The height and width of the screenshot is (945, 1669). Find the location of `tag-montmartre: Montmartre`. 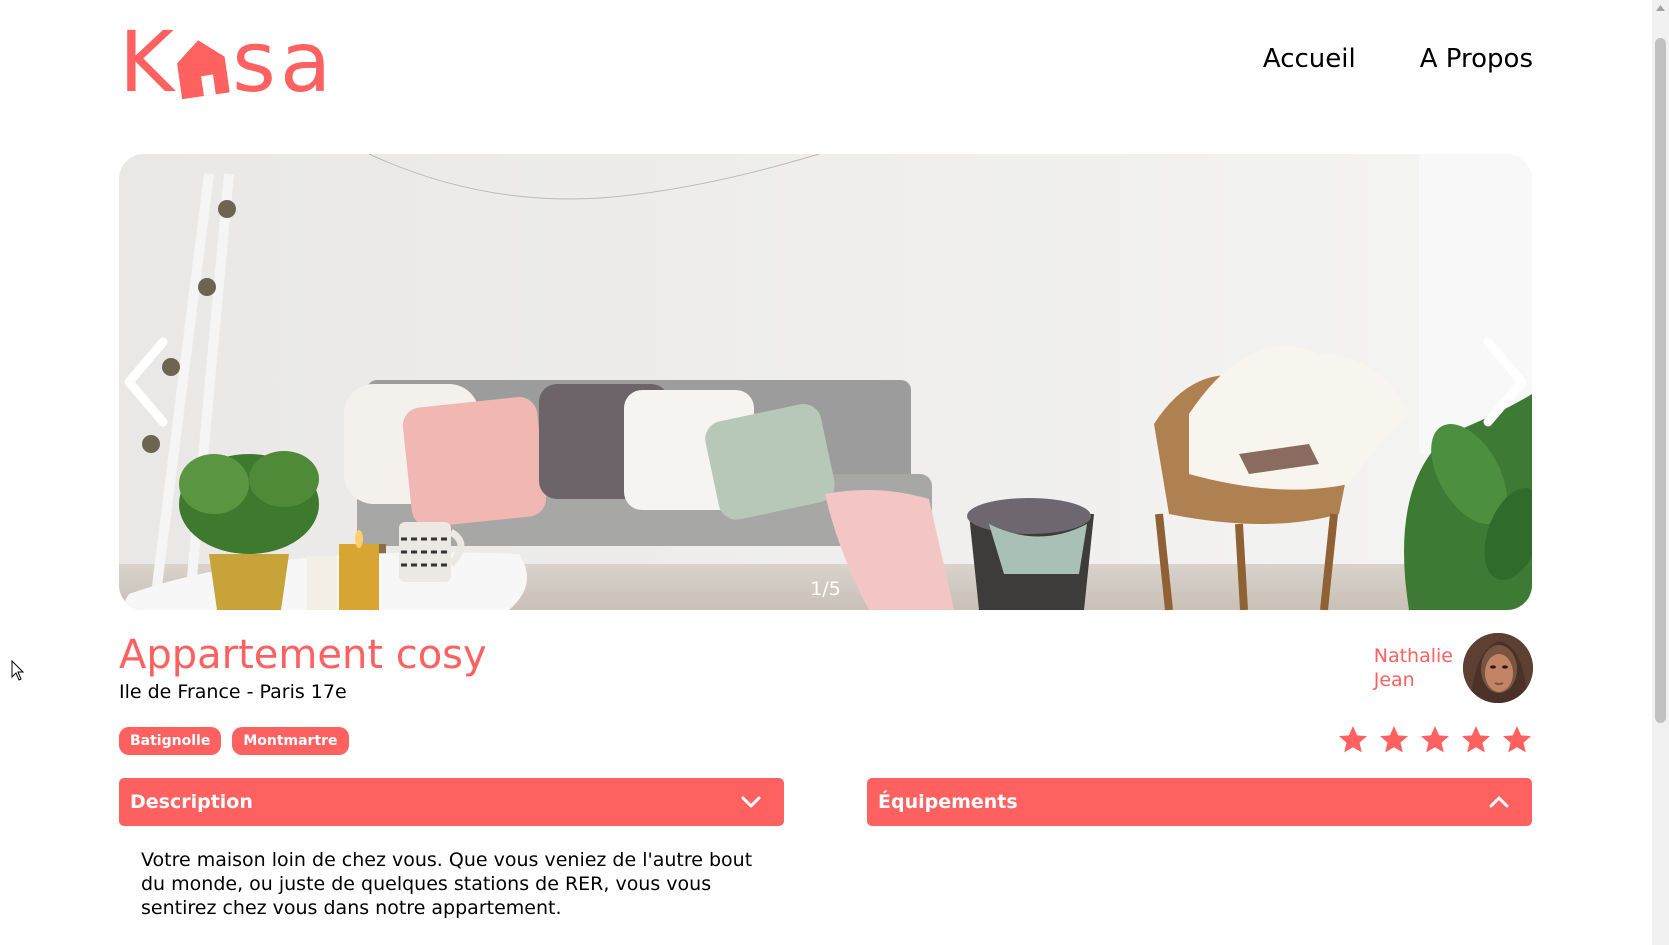

tag-montmartre: Montmartre is located at coordinates (290, 741).